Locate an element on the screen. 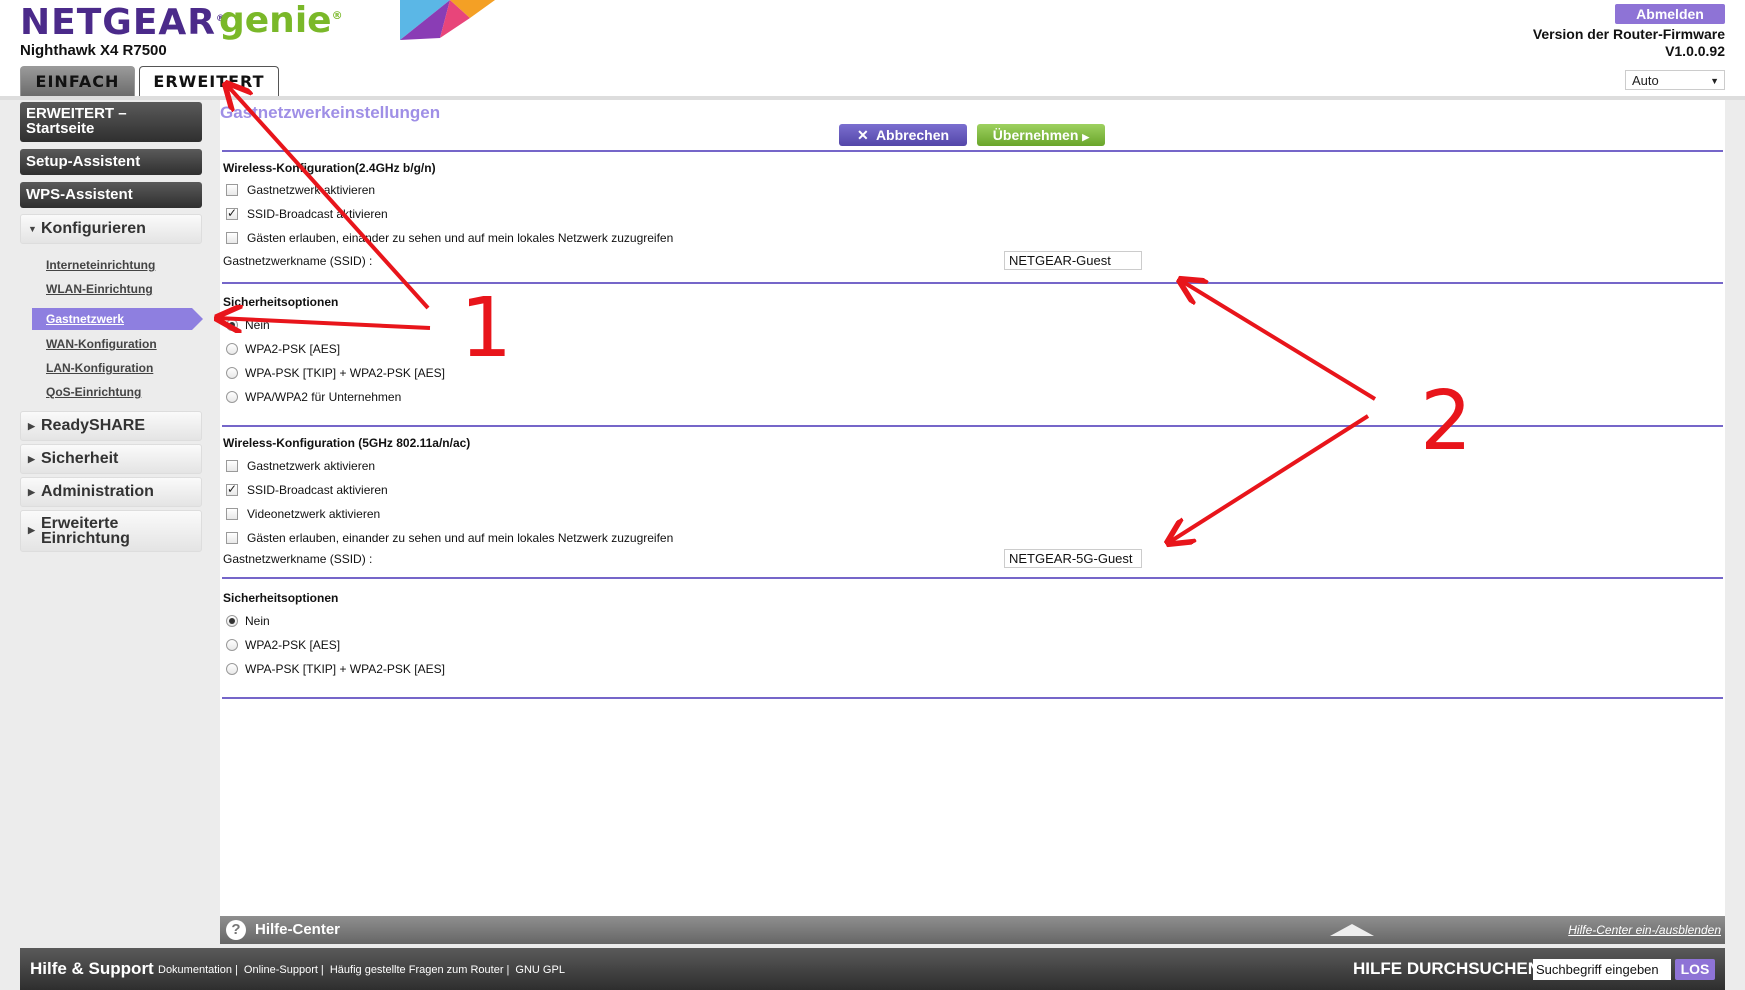 This screenshot has height=990, width=1745. checkbox-video-network-5: Videonetzwerk aktivieren is located at coordinates (303, 514).